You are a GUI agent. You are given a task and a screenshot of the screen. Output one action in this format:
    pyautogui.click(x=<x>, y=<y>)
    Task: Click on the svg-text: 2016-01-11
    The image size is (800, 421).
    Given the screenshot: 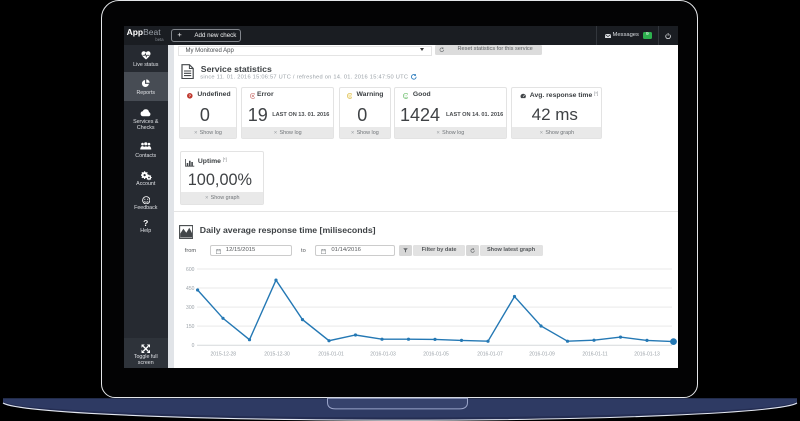 What is the action you would take?
    pyautogui.click(x=594, y=354)
    